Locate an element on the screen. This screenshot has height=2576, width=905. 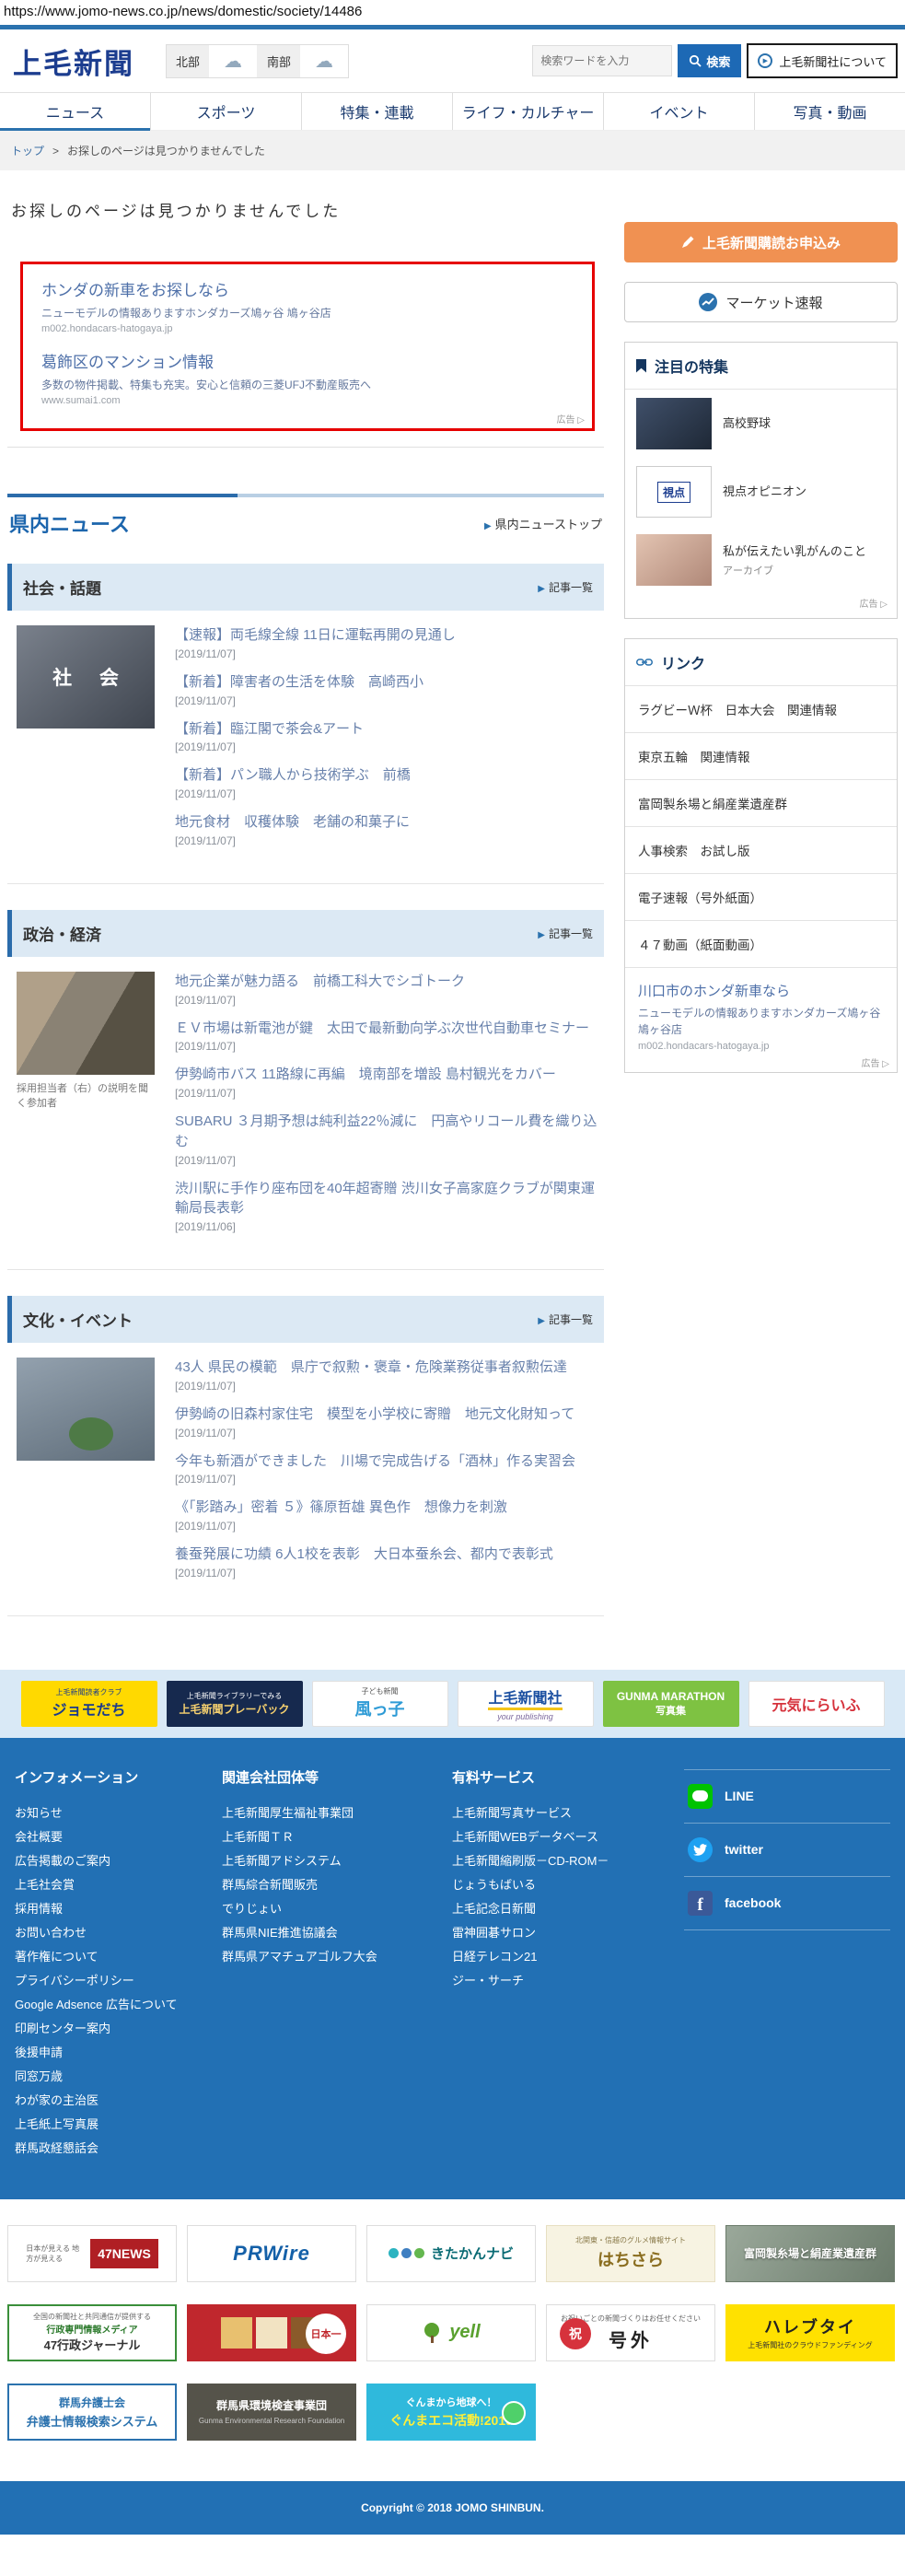
featured-item-breast-cancer: 私が伝えたい乳がんのこと アーカイブ is located at coordinates (761, 560).